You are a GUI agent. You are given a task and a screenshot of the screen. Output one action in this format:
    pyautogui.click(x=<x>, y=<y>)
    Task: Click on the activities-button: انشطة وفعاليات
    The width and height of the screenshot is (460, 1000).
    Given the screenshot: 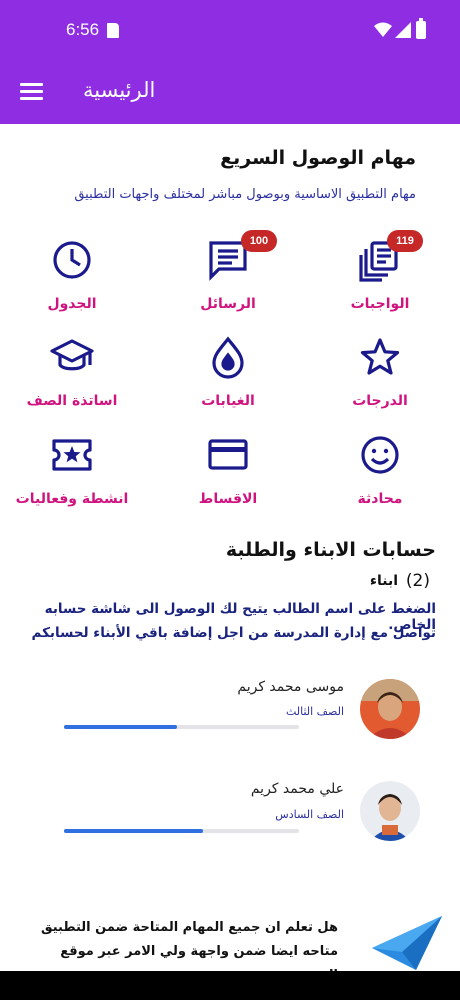 What is the action you would take?
    pyautogui.click(x=72, y=479)
    